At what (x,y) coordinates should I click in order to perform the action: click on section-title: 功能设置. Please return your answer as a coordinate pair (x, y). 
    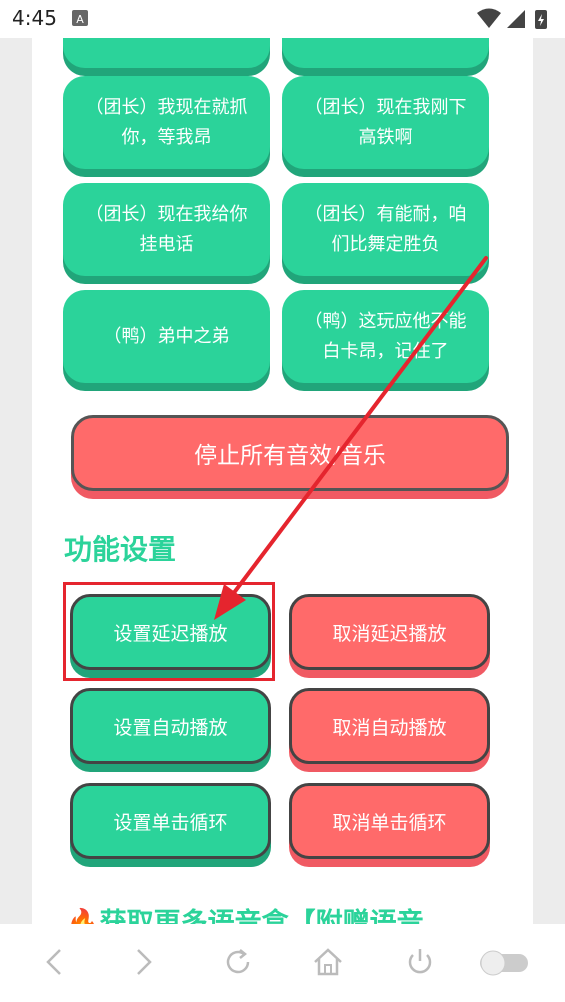
    Looking at the image, I should click on (120, 549).